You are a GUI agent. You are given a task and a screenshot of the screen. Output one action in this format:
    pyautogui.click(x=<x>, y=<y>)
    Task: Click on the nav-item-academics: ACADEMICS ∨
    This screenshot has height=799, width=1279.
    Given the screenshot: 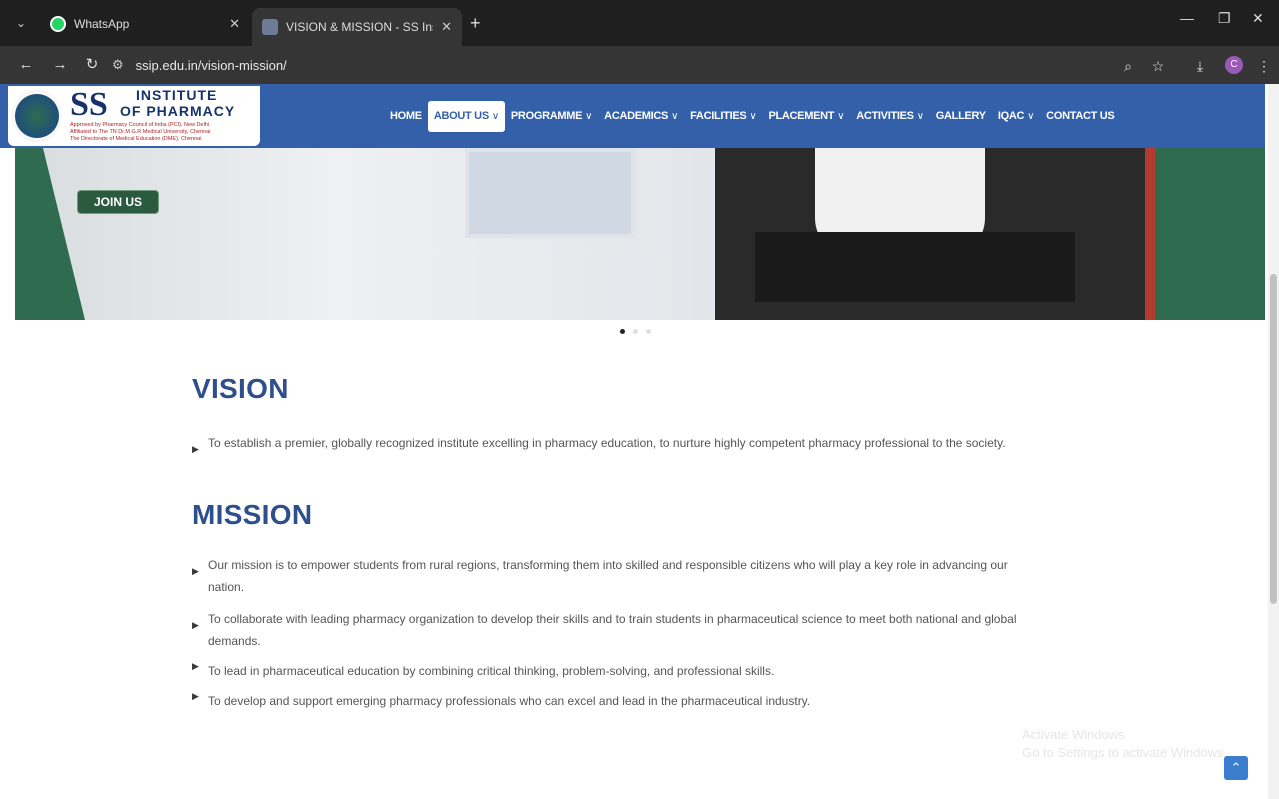 What is the action you would take?
    pyautogui.click(x=641, y=116)
    